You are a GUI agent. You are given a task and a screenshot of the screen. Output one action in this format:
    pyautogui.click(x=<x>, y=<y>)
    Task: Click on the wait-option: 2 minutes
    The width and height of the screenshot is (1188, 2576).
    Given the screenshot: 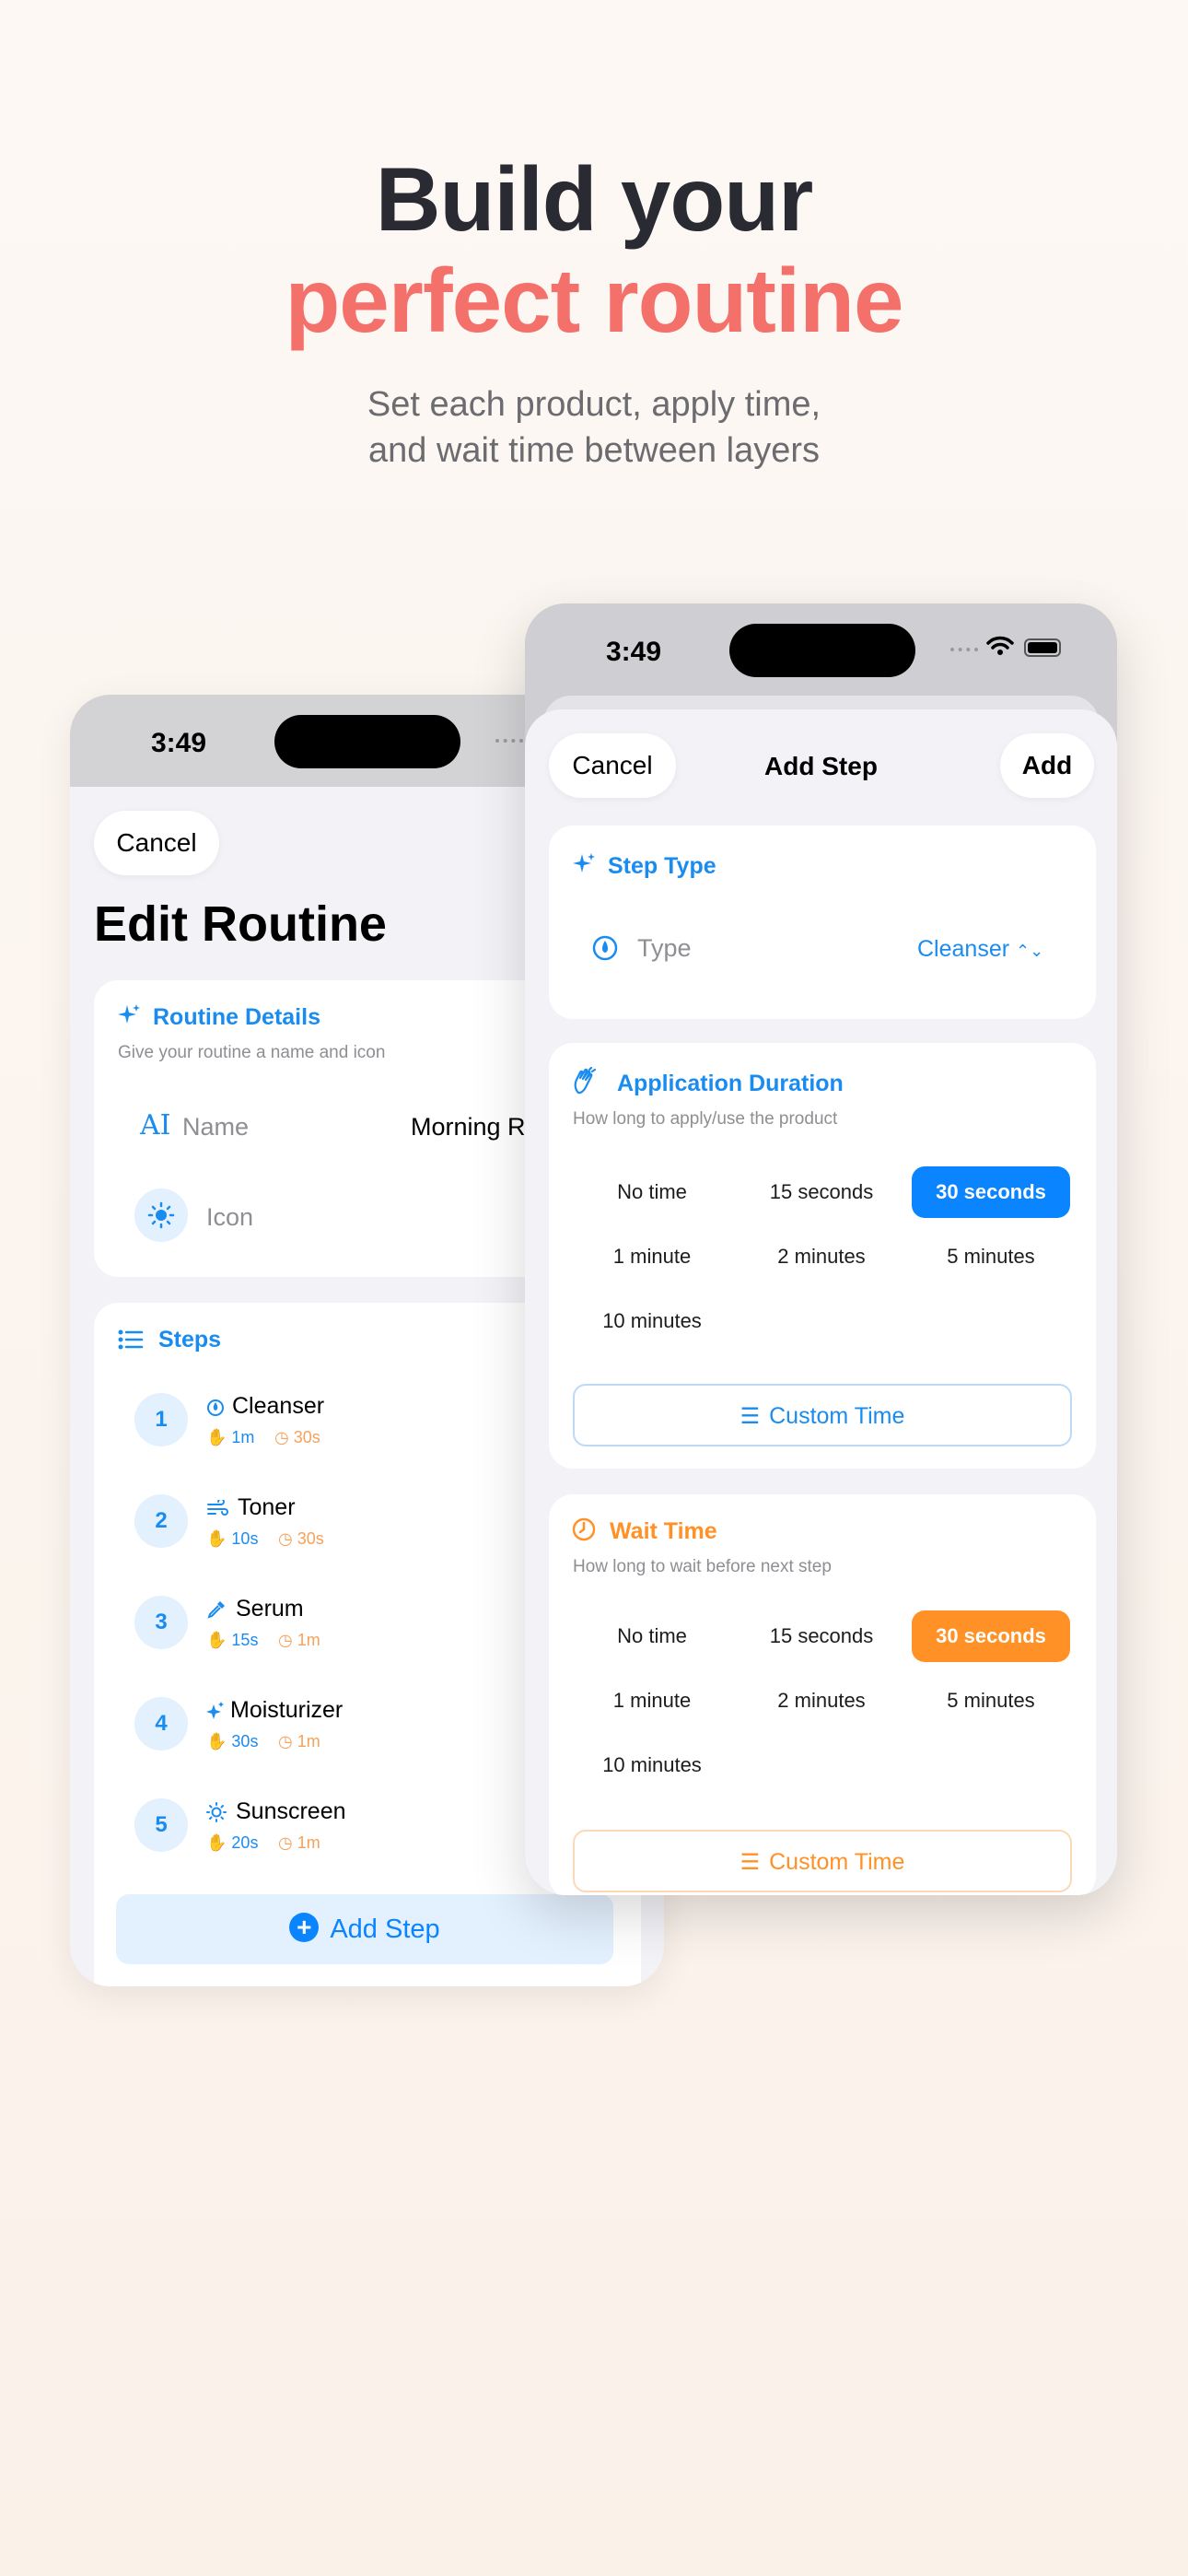 What is the action you would take?
    pyautogui.click(x=821, y=1701)
    